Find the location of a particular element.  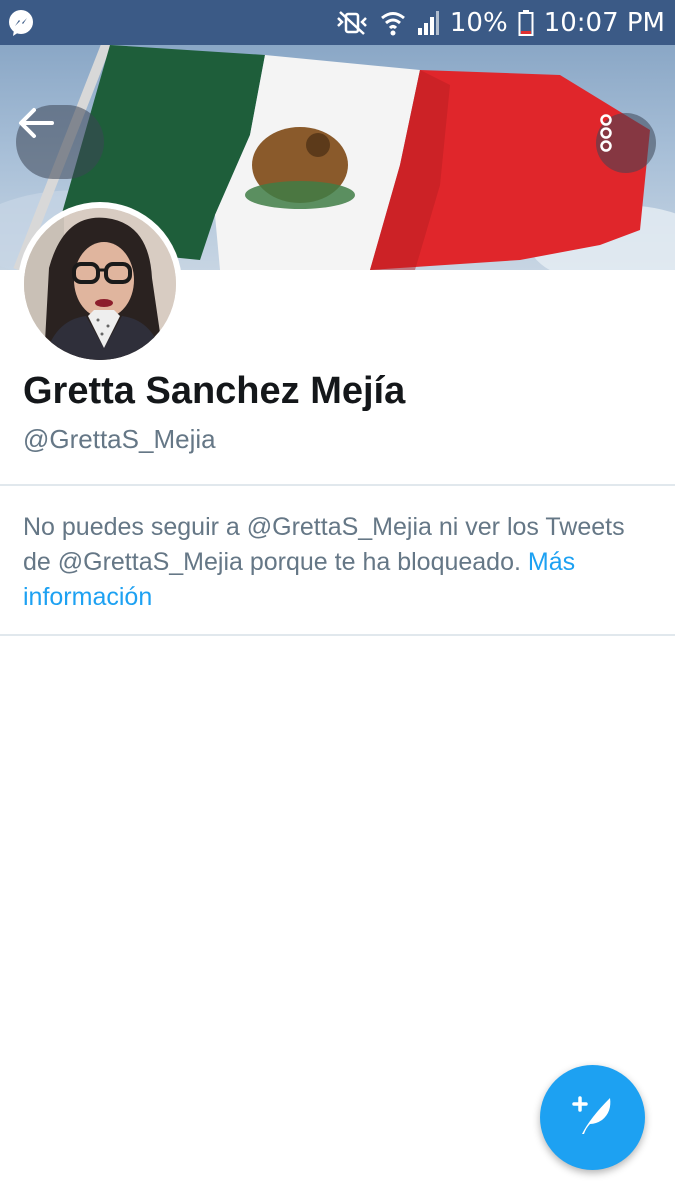

compose-tweet-icon is located at coordinates (593, 1117).